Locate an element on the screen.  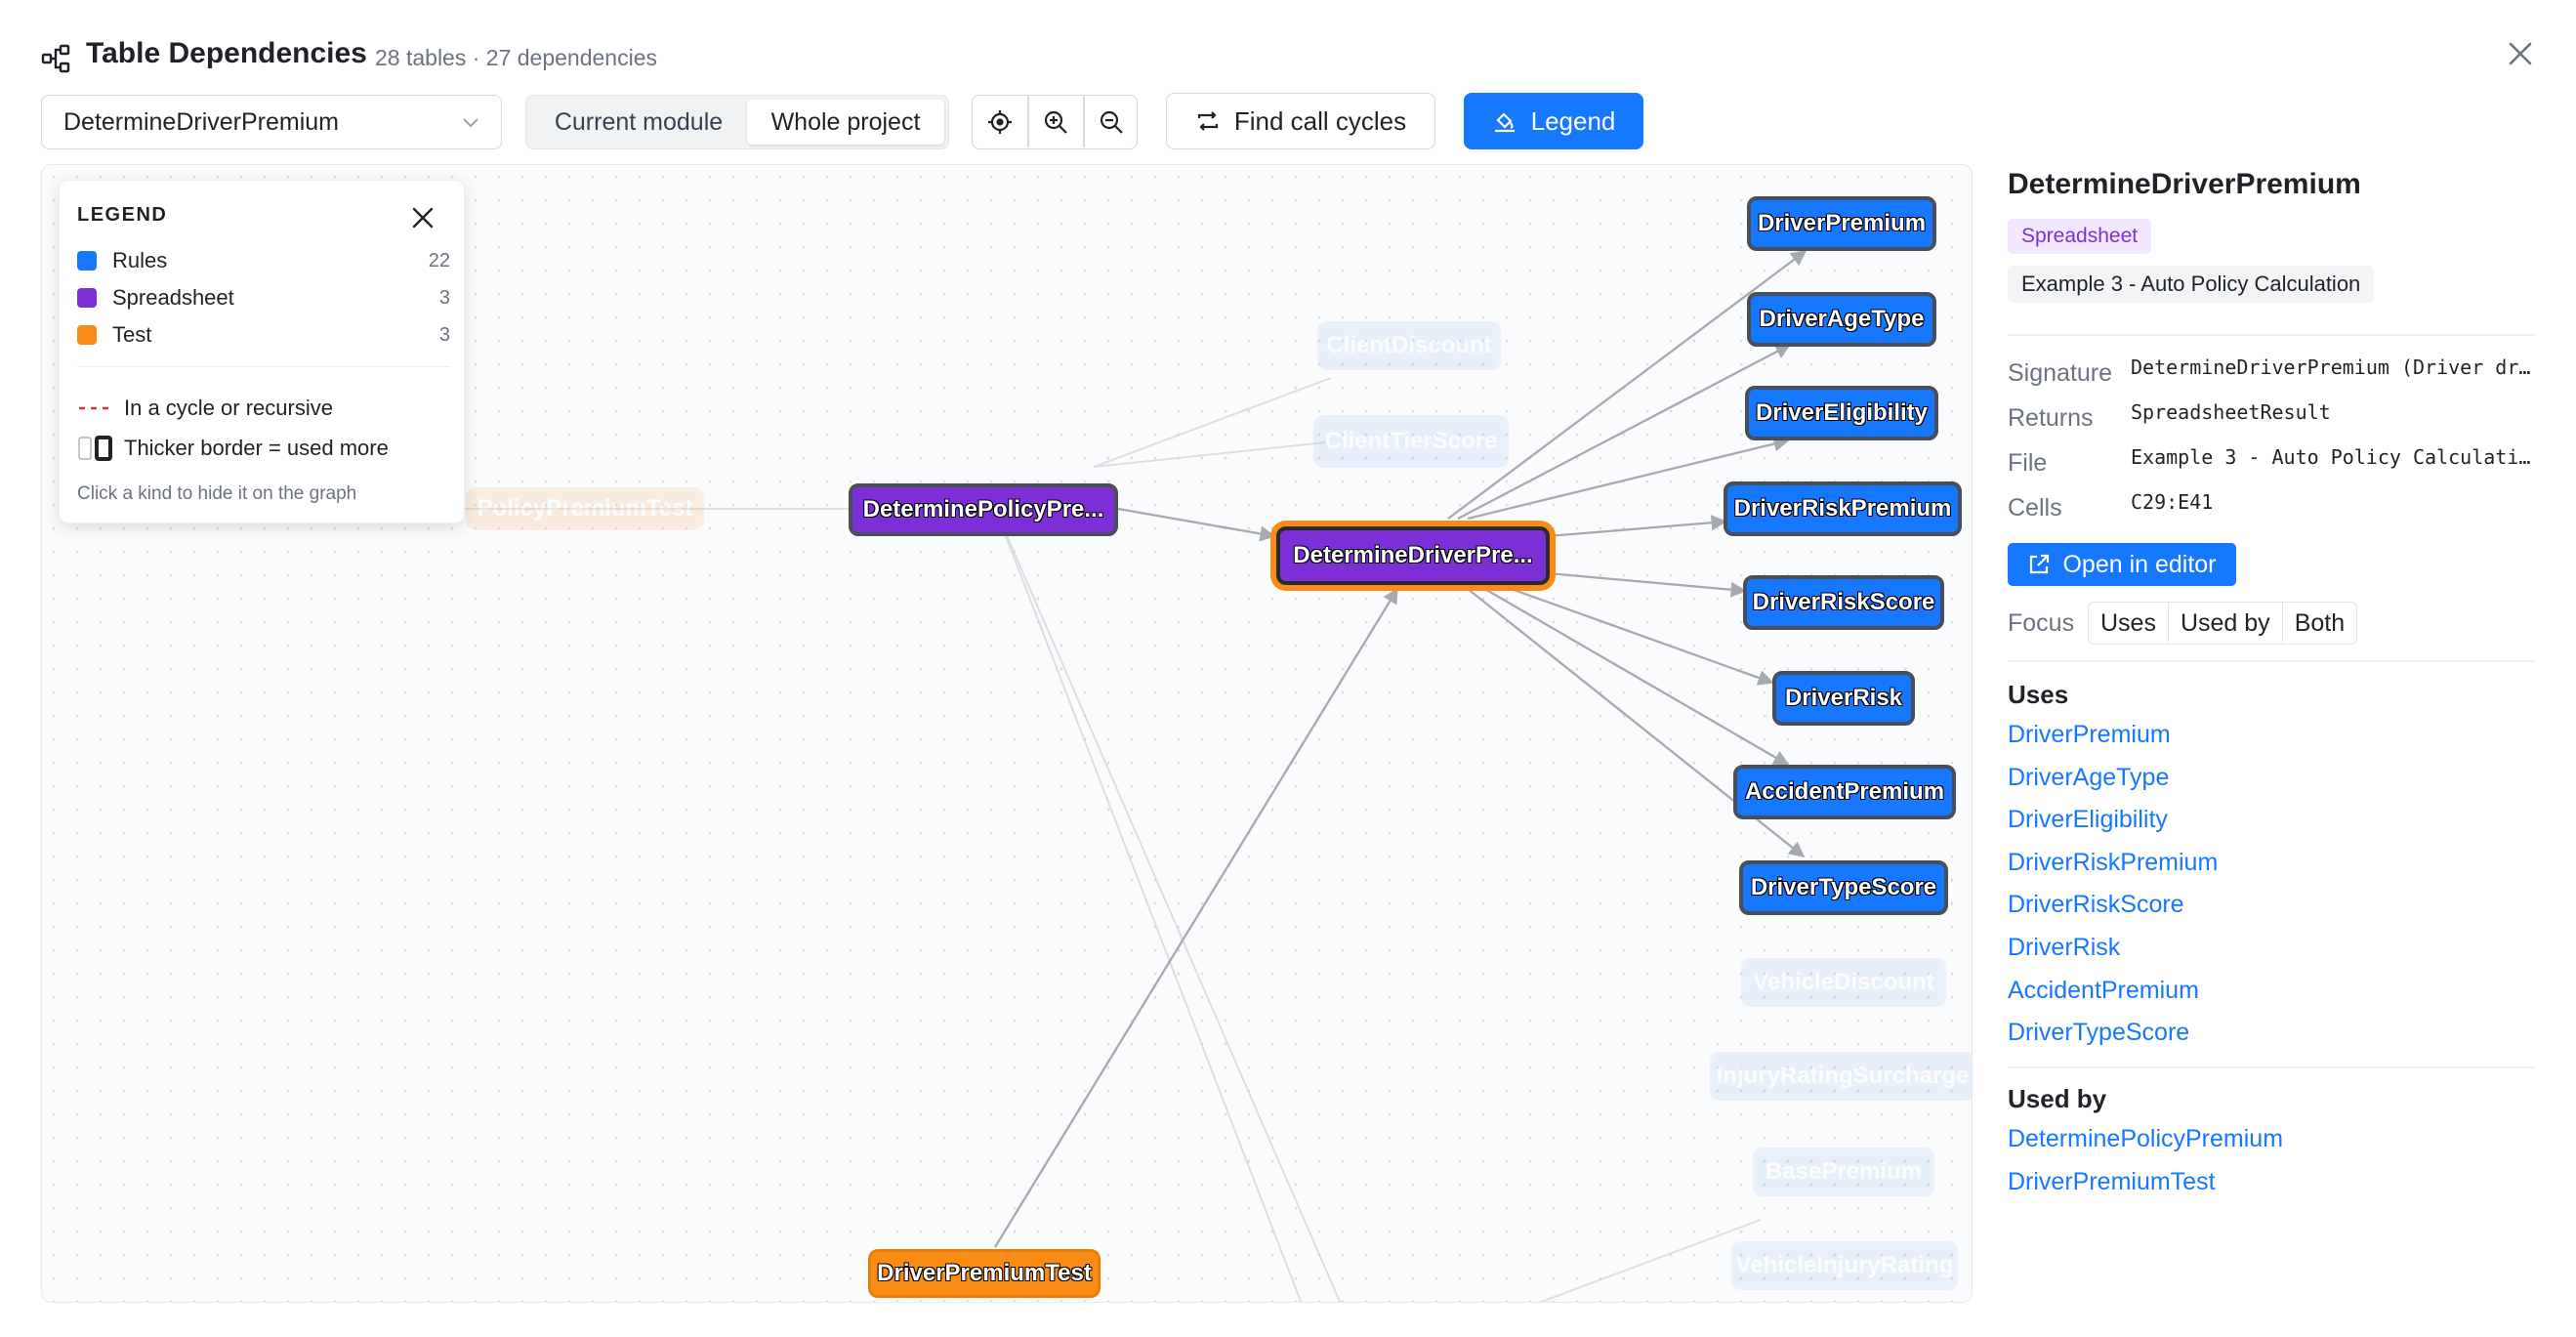
cells-value: C29:E41 is located at coordinates (2172, 502).